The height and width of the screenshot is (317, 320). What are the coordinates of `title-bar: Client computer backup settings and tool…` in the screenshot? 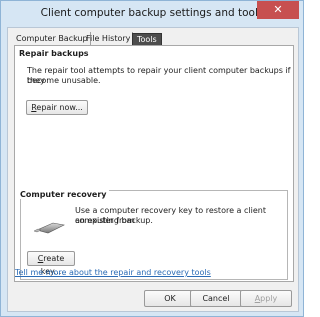 It's located at (152, 14).